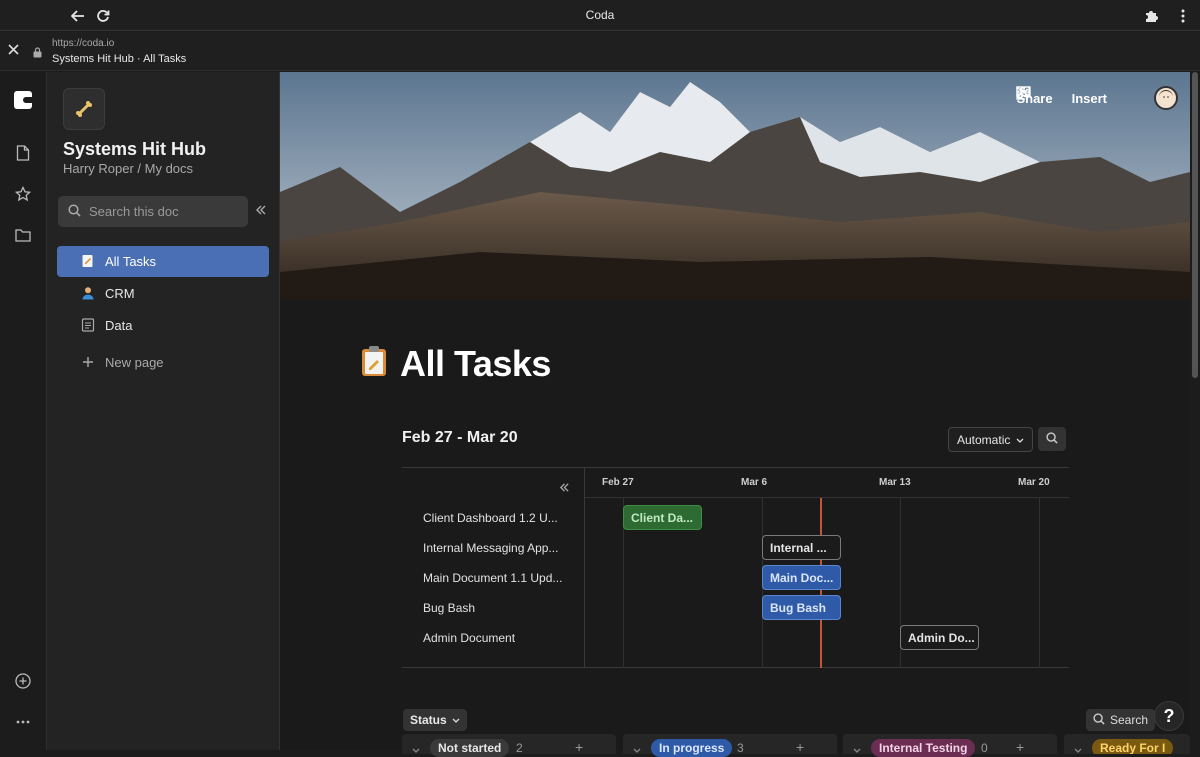 Image resolution: width=1200 pixels, height=757 pixels. Describe the element at coordinates (1169, 716) in the screenshot. I see `help-button: ?` at that location.